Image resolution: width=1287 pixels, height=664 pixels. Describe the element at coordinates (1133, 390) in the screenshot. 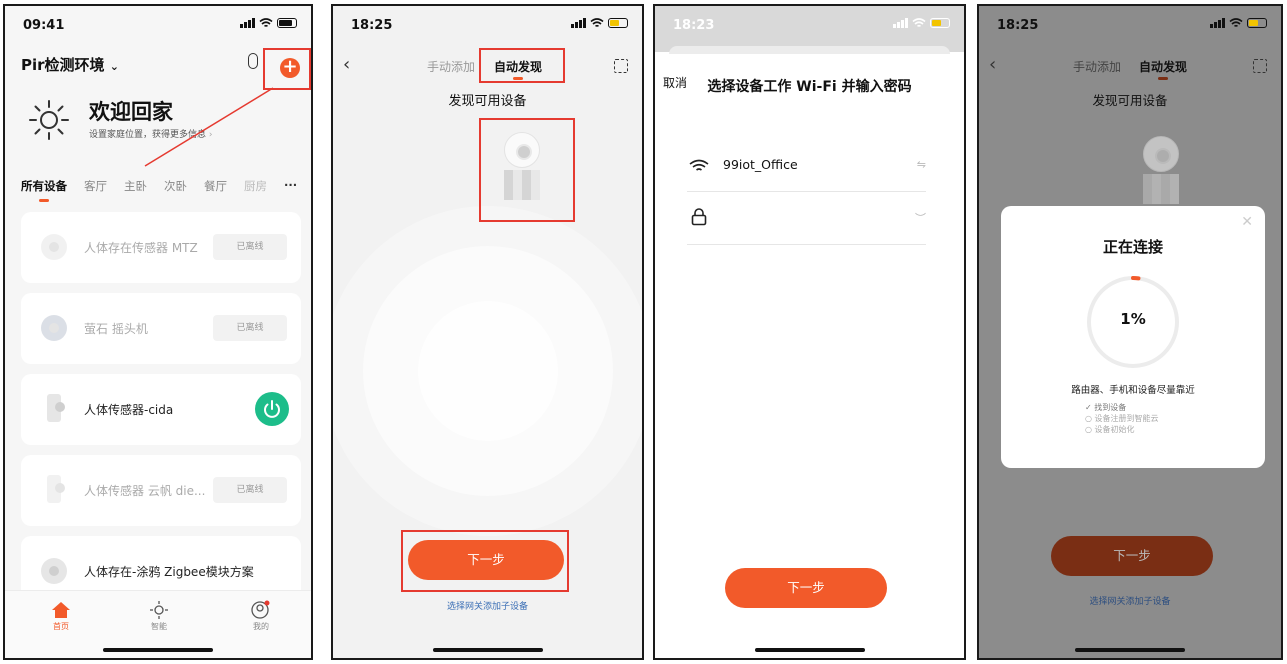

I see `proximity-hint: 路由器、手机和设备尽量靠近` at that location.